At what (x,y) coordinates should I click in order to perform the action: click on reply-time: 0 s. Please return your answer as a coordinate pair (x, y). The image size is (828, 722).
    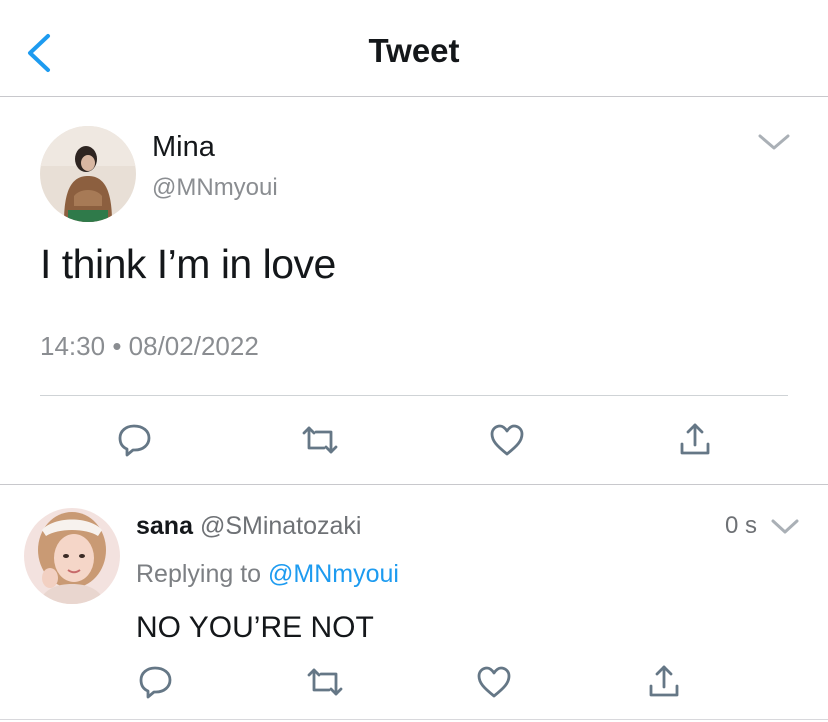
    Looking at the image, I should click on (741, 525).